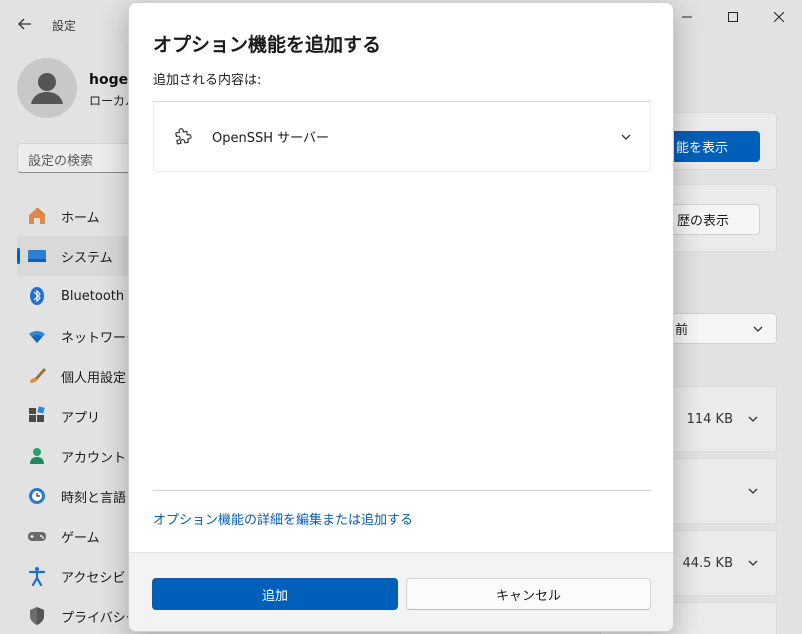 The width and height of the screenshot is (802, 634). What do you see at coordinates (37, 256) in the screenshot?
I see `system-icon` at bounding box center [37, 256].